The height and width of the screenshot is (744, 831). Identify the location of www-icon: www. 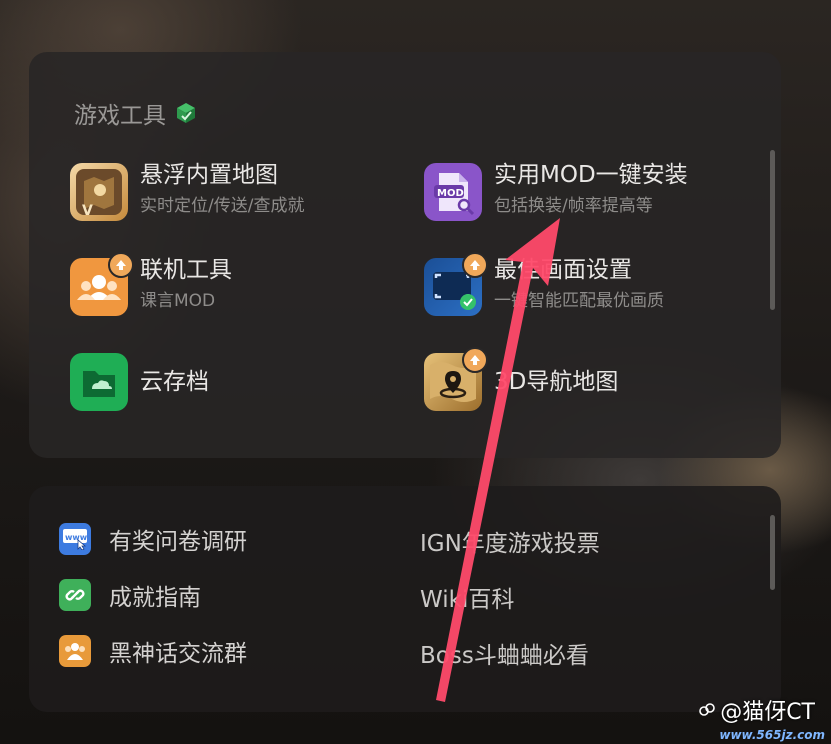
(75, 539).